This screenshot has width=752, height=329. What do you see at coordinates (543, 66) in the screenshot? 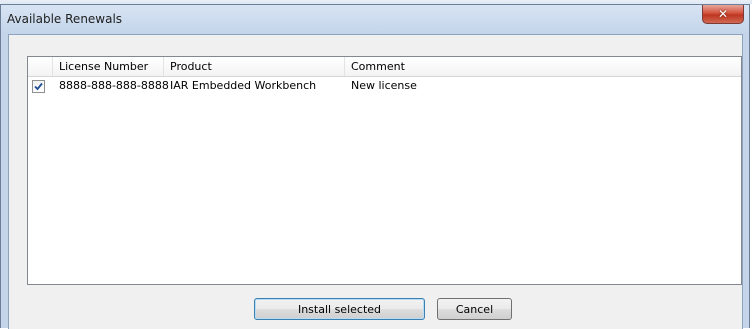
I see `column-header-comment: Comment` at bounding box center [543, 66].